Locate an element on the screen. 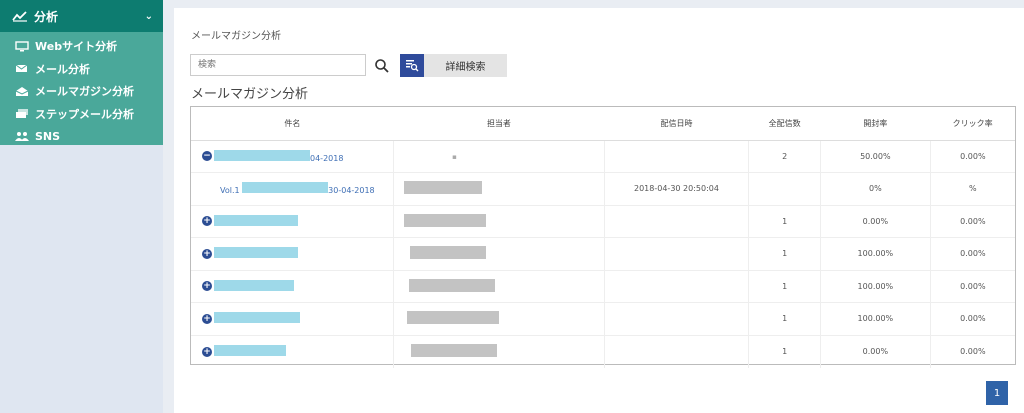 This screenshot has width=1024, height=413. envelope-open-icon is located at coordinates (24, 91).